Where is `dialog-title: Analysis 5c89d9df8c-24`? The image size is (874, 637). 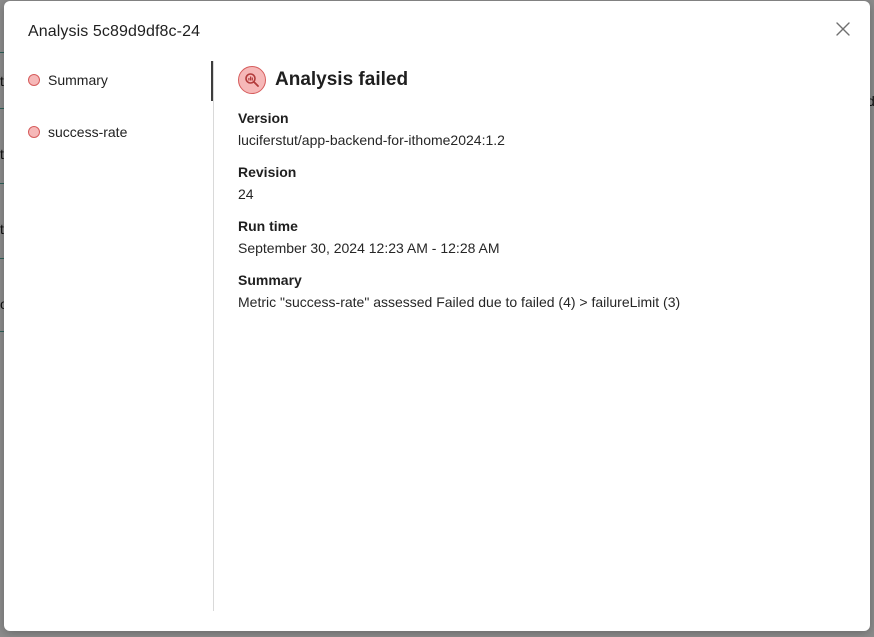 dialog-title: Analysis 5c89d9df8c-24 is located at coordinates (114, 31).